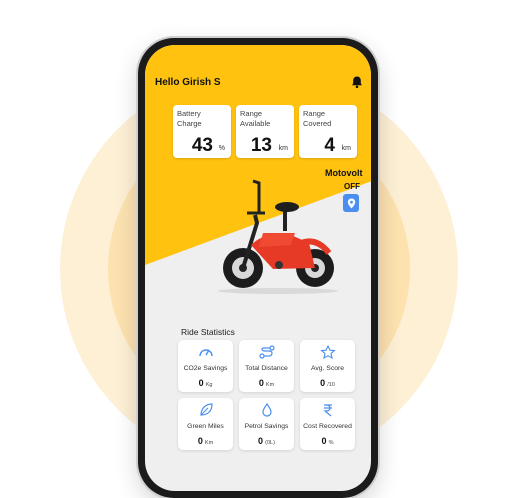 The image size is (519, 498). Describe the element at coordinates (352, 186) in the screenshot. I see `power-status: OFF` at that location.